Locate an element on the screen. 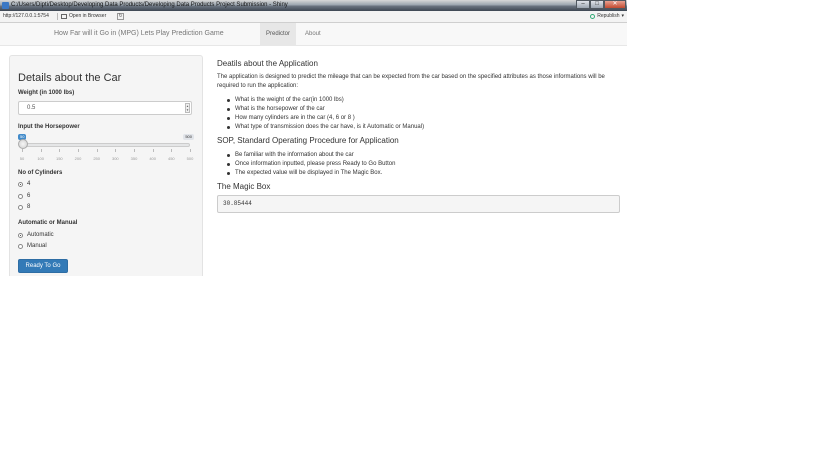 The height and width of the screenshot is (460, 819). slider-ticks: 50 100 150 200 250 300 350 400 450 500 is located at coordinates (106, 155).